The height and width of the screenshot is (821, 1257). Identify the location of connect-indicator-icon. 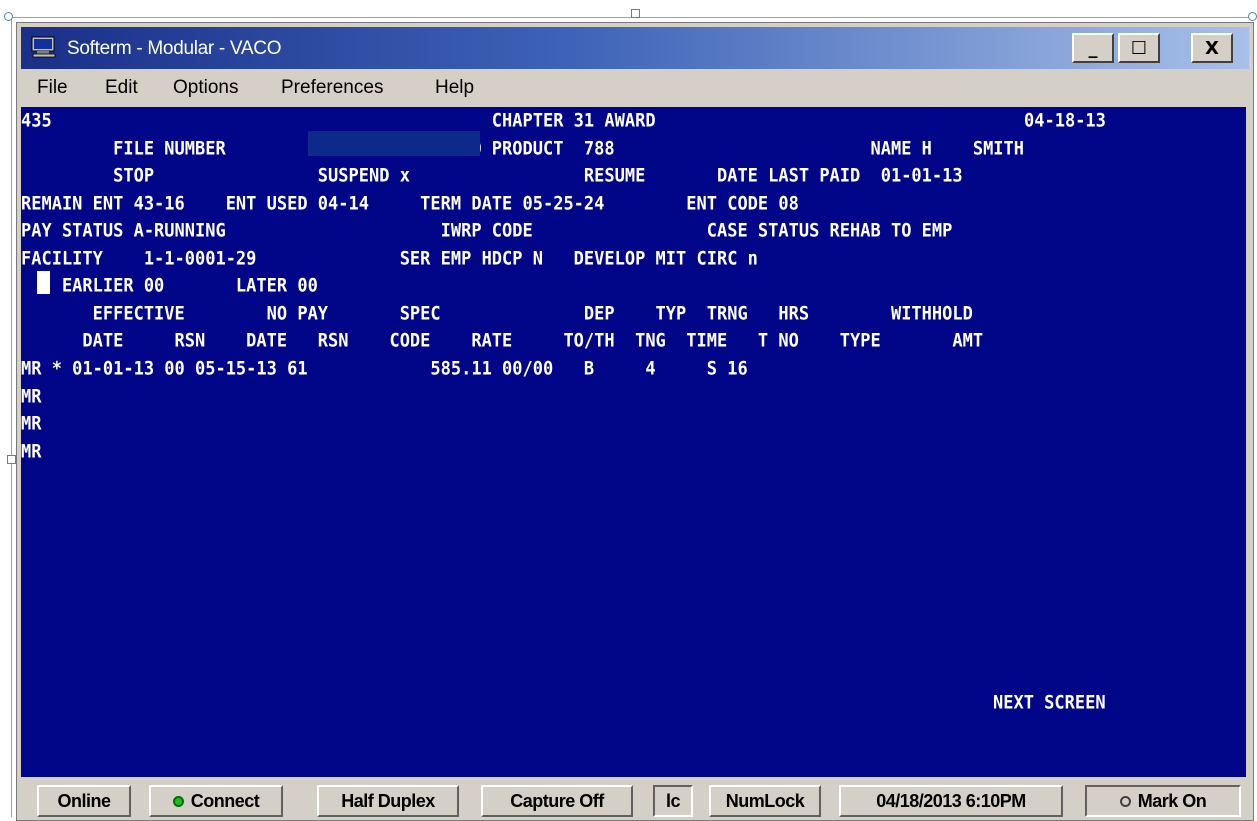
(178, 801).